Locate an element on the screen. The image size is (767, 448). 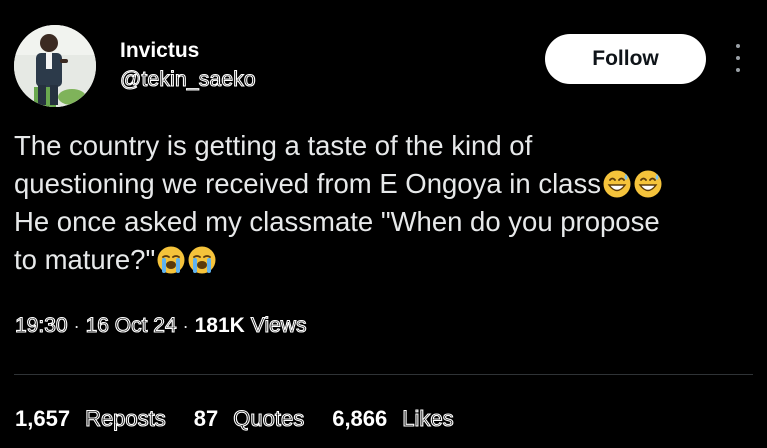
profile-photo is located at coordinates (55, 66).